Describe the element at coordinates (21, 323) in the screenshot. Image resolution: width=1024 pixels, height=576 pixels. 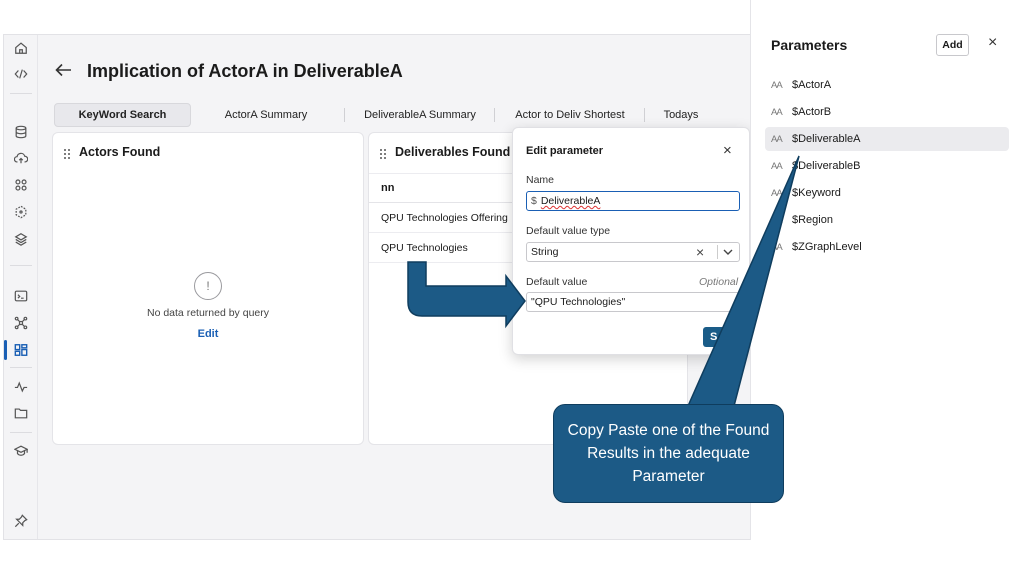
I see `graph-icon` at that location.